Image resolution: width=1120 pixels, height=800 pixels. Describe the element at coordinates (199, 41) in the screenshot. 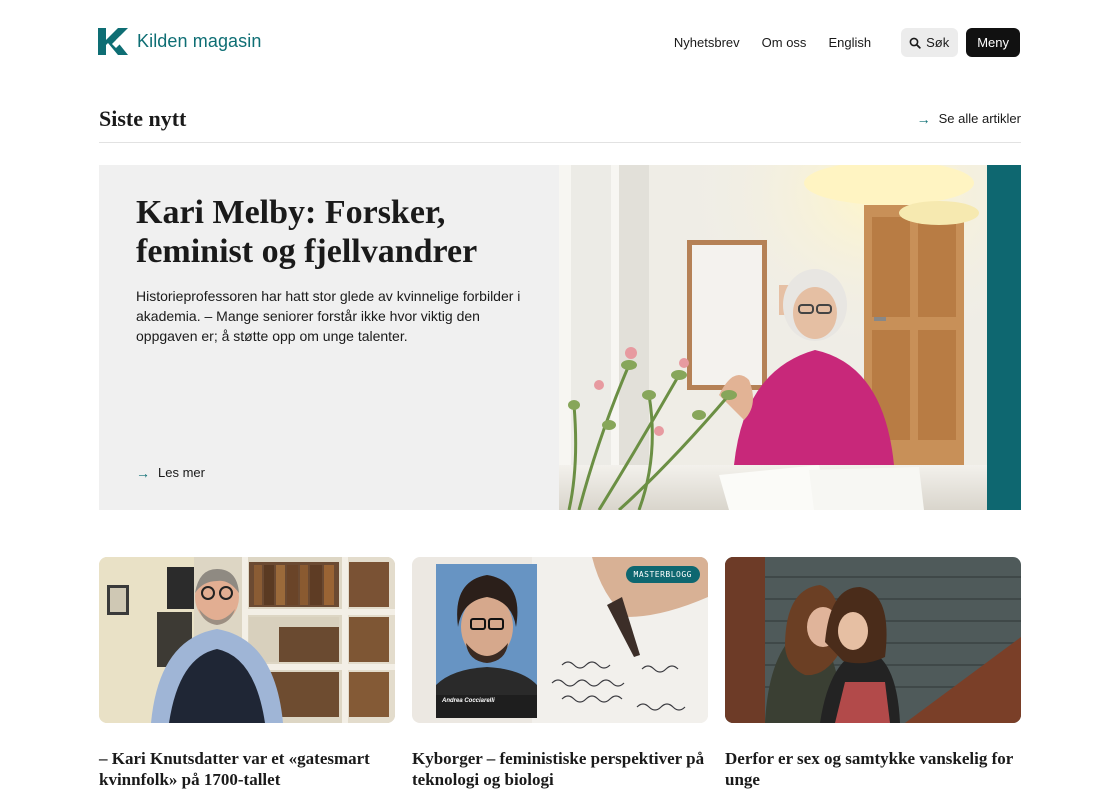

I see `logo-text: Kilden magasin` at that location.